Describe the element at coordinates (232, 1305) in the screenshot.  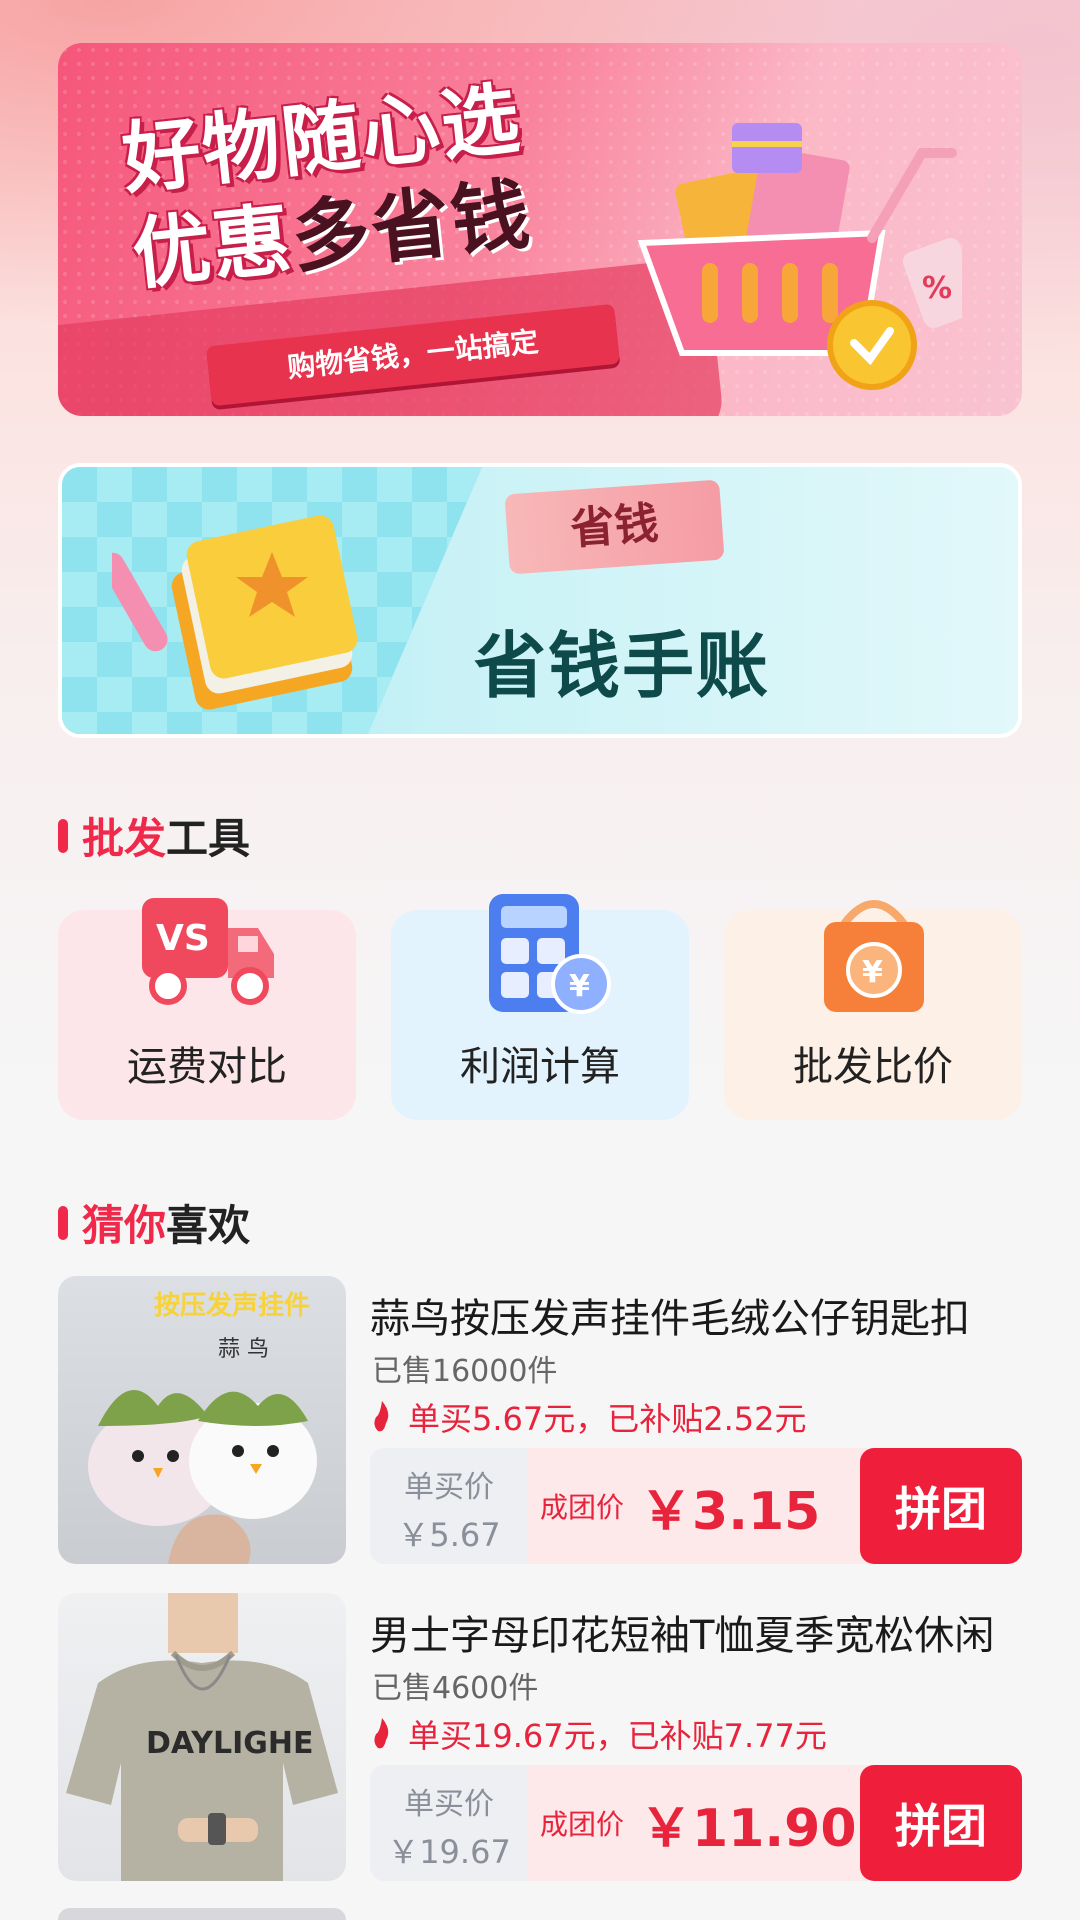
I see `svg-text: 按压发声挂件` at that location.